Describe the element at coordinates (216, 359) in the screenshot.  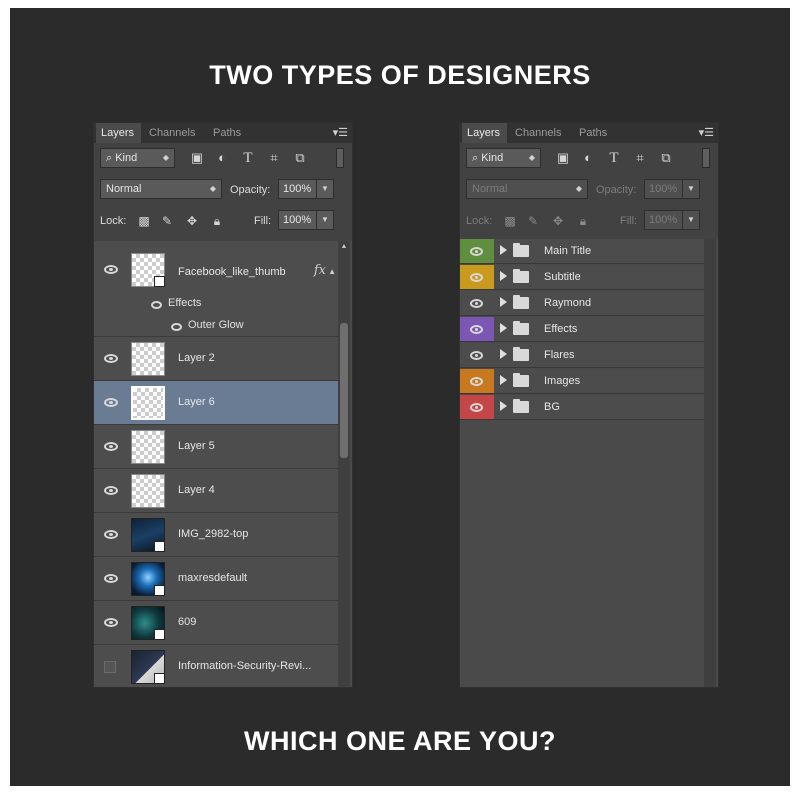
I see `layer-row: Layer 2` at that location.